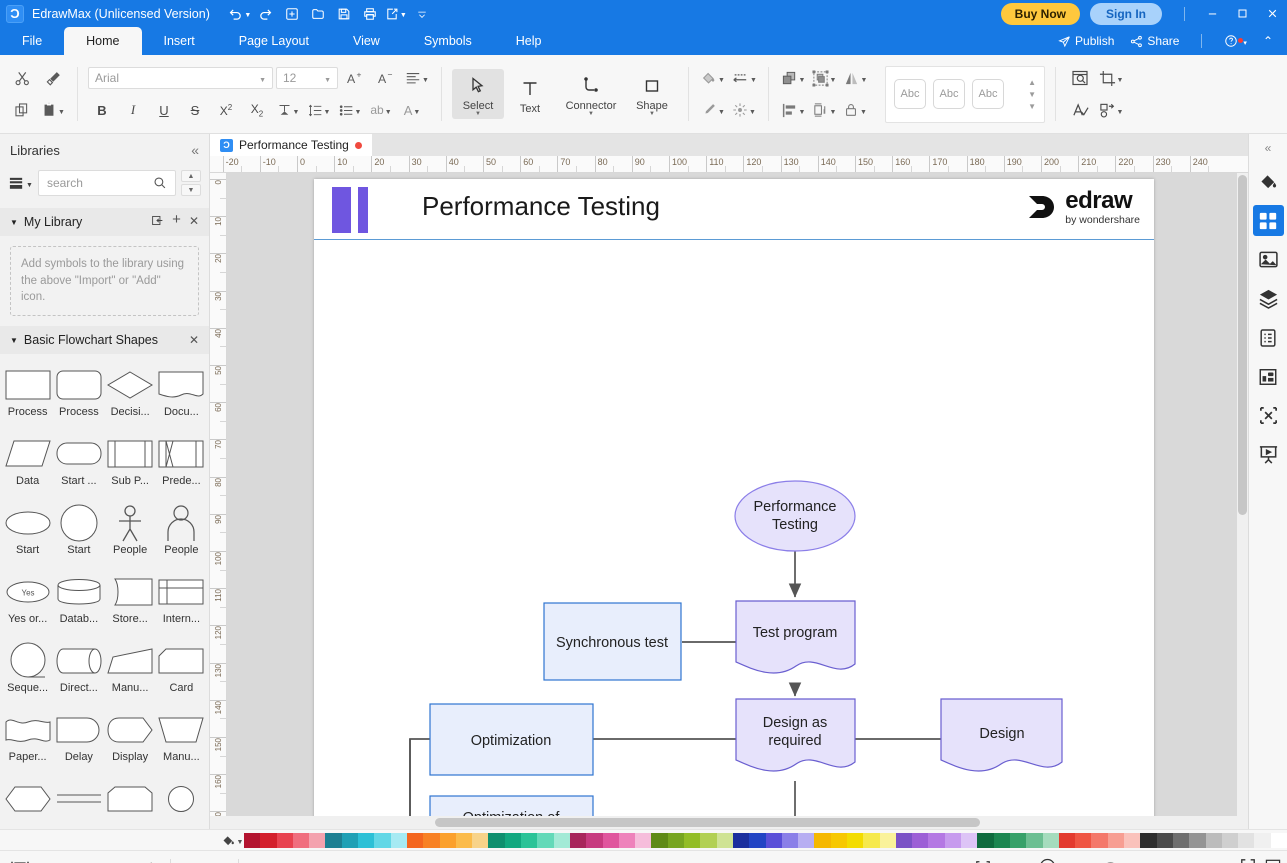 The width and height of the screenshot is (1287, 863). I want to click on bold-icon: B, so click(102, 110).